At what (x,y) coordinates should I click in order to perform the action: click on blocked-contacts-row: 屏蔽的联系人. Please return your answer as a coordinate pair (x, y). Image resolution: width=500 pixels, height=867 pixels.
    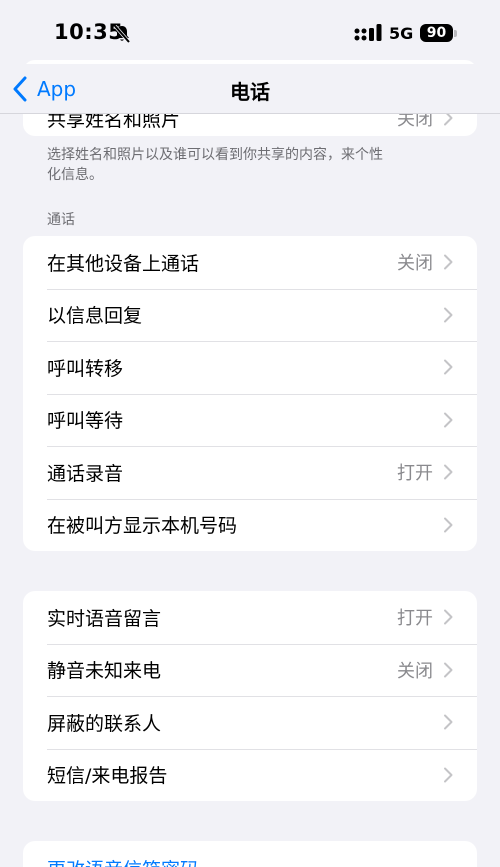
    Looking at the image, I should click on (250, 722).